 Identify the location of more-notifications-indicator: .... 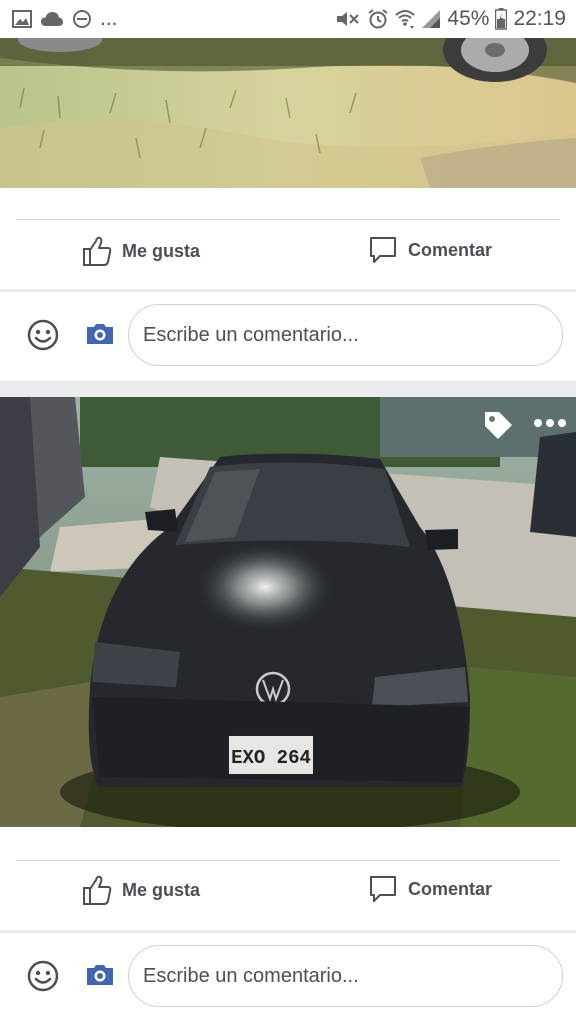
(109, 18).